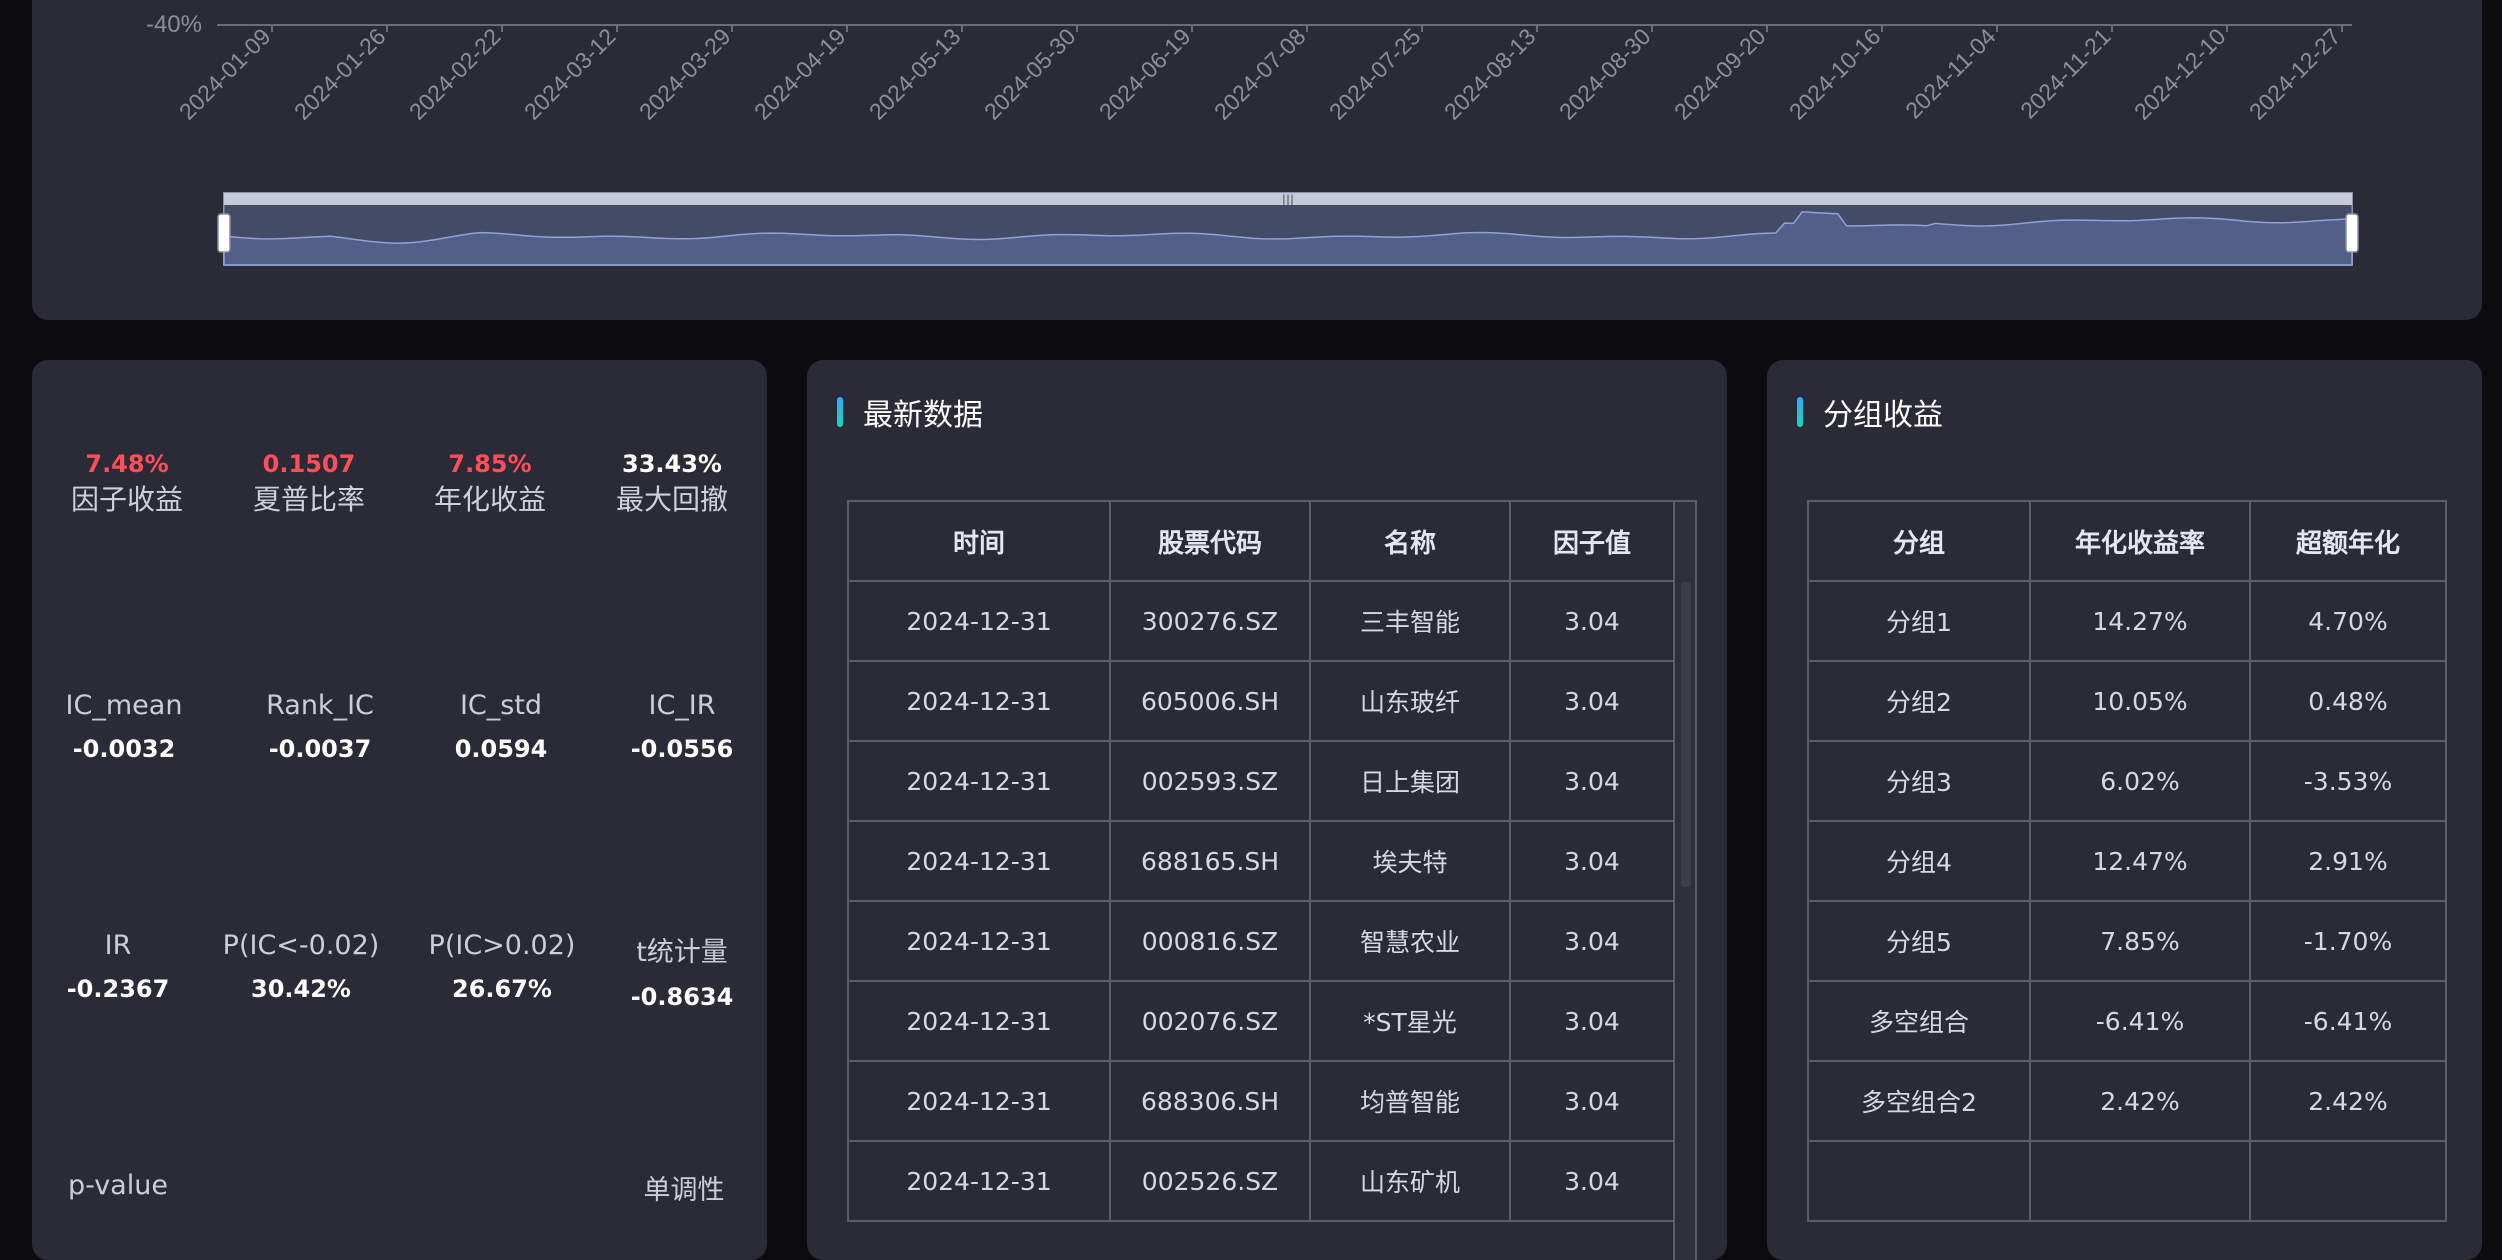 The width and height of the screenshot is (2502, 1260). What do you see at coordinates (2140, 541) in the screenshot?
I see `column-header: 年化收益率` at bounding box center [2140, 541].